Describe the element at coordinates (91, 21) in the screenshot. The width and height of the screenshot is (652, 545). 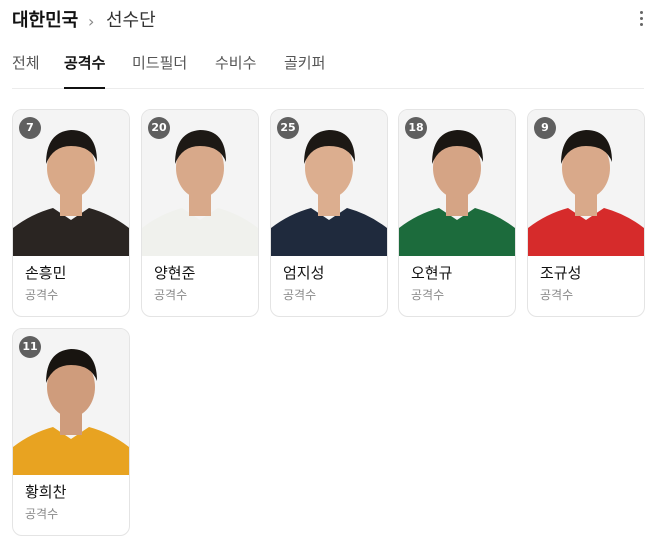
I see `chevron-right-icon: ›` at that location.